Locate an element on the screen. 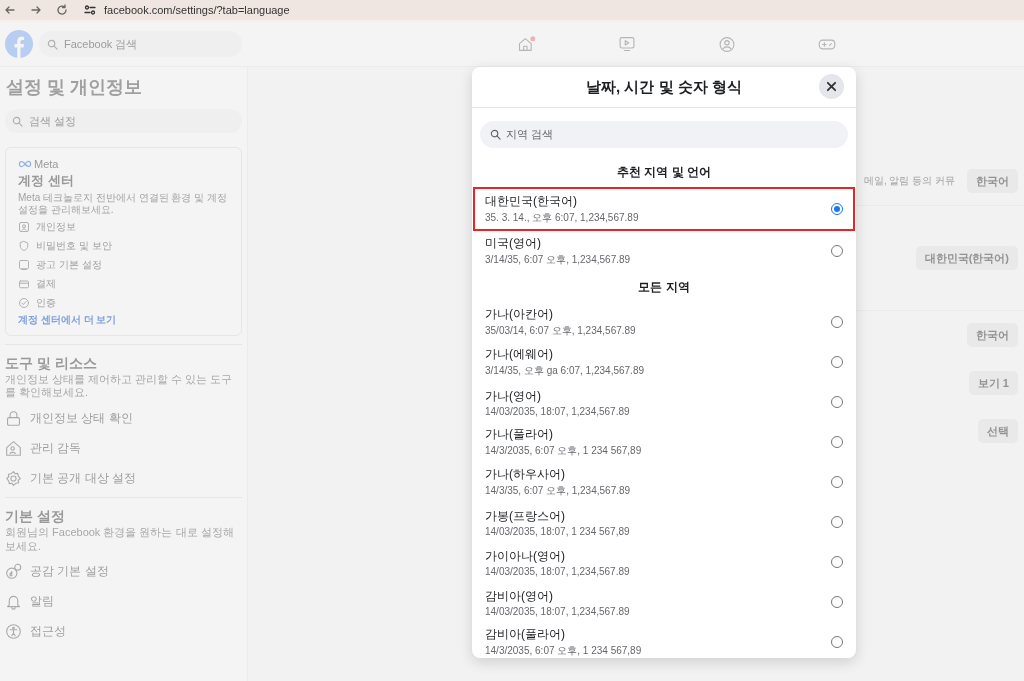 The image size is (1024, 681). sidebar-item: 알림 is located at coordinates (123, 601).